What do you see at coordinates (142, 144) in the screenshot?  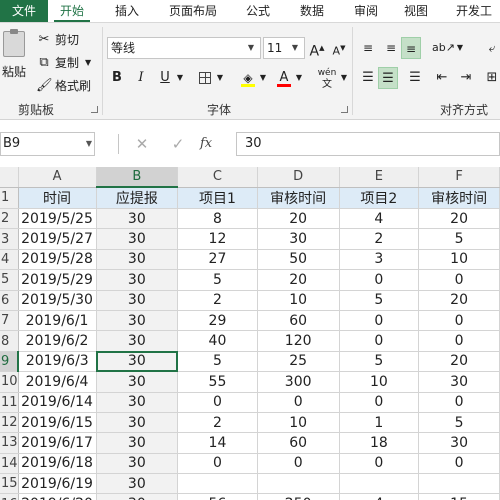 I see `cancel-edit-icon: ✕` at bounding box center [142, 144].